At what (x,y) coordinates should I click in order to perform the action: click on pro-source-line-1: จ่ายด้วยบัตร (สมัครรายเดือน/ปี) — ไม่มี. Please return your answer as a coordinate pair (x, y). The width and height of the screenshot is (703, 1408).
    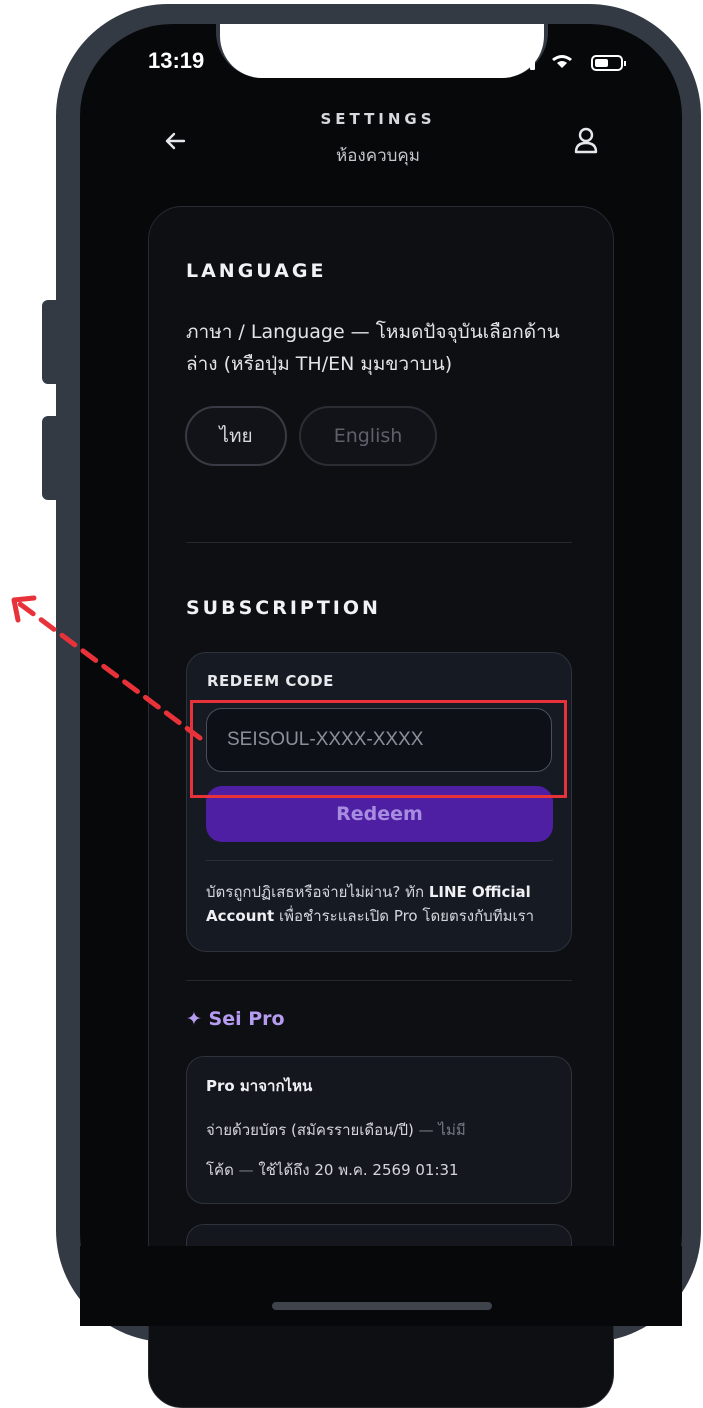
    Looking at the image, I should click on (336, 1130).